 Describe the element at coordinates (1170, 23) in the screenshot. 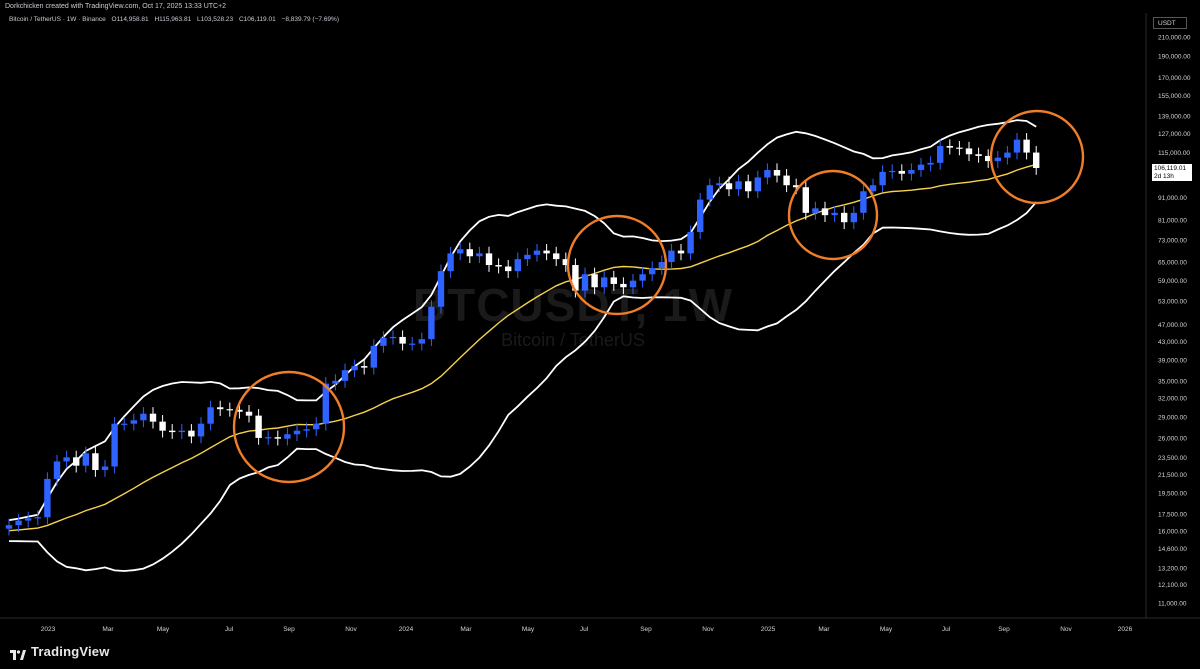

I see `currency-label: USDT` at that location.